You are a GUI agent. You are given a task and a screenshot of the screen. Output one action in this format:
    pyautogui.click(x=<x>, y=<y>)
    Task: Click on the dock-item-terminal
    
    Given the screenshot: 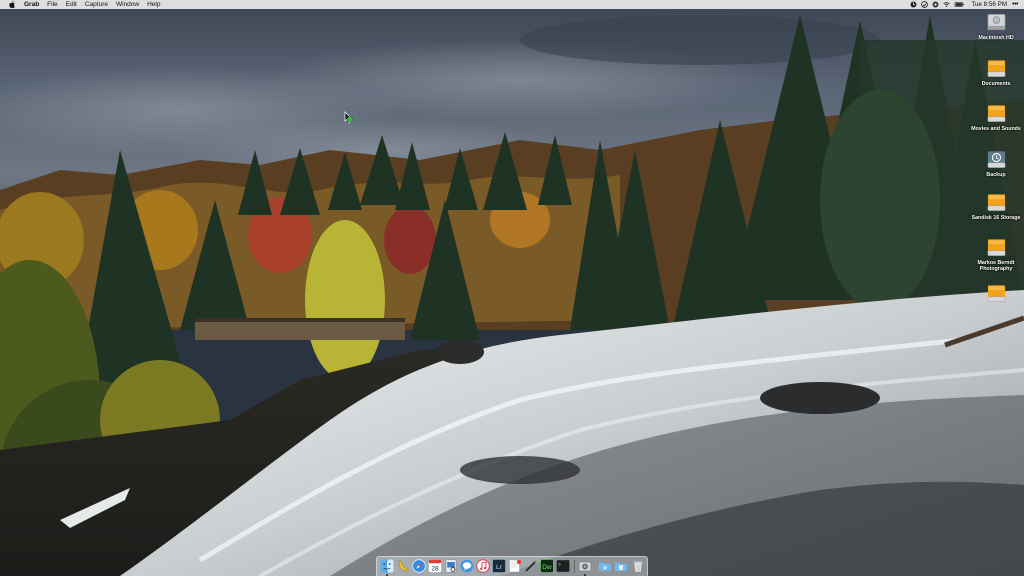 What is the action you would take?
    pyautogui.click(x=563, y=566)
    